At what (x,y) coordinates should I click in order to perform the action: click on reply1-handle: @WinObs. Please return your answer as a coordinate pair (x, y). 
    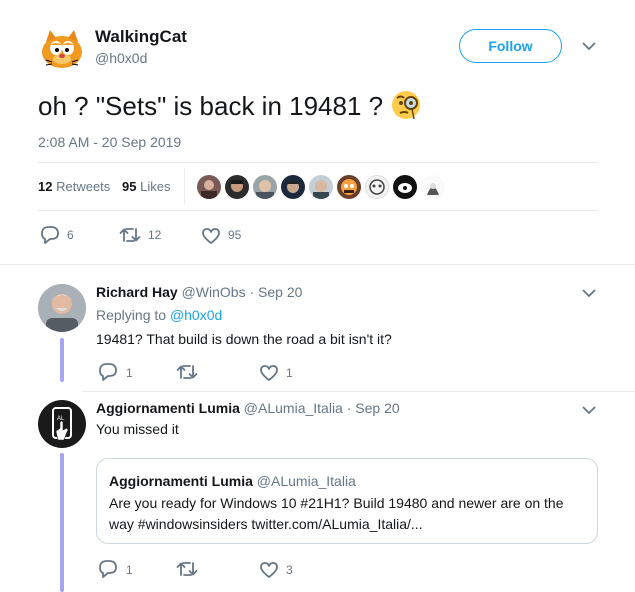
    Looking at the image, I should click on (214, 292).